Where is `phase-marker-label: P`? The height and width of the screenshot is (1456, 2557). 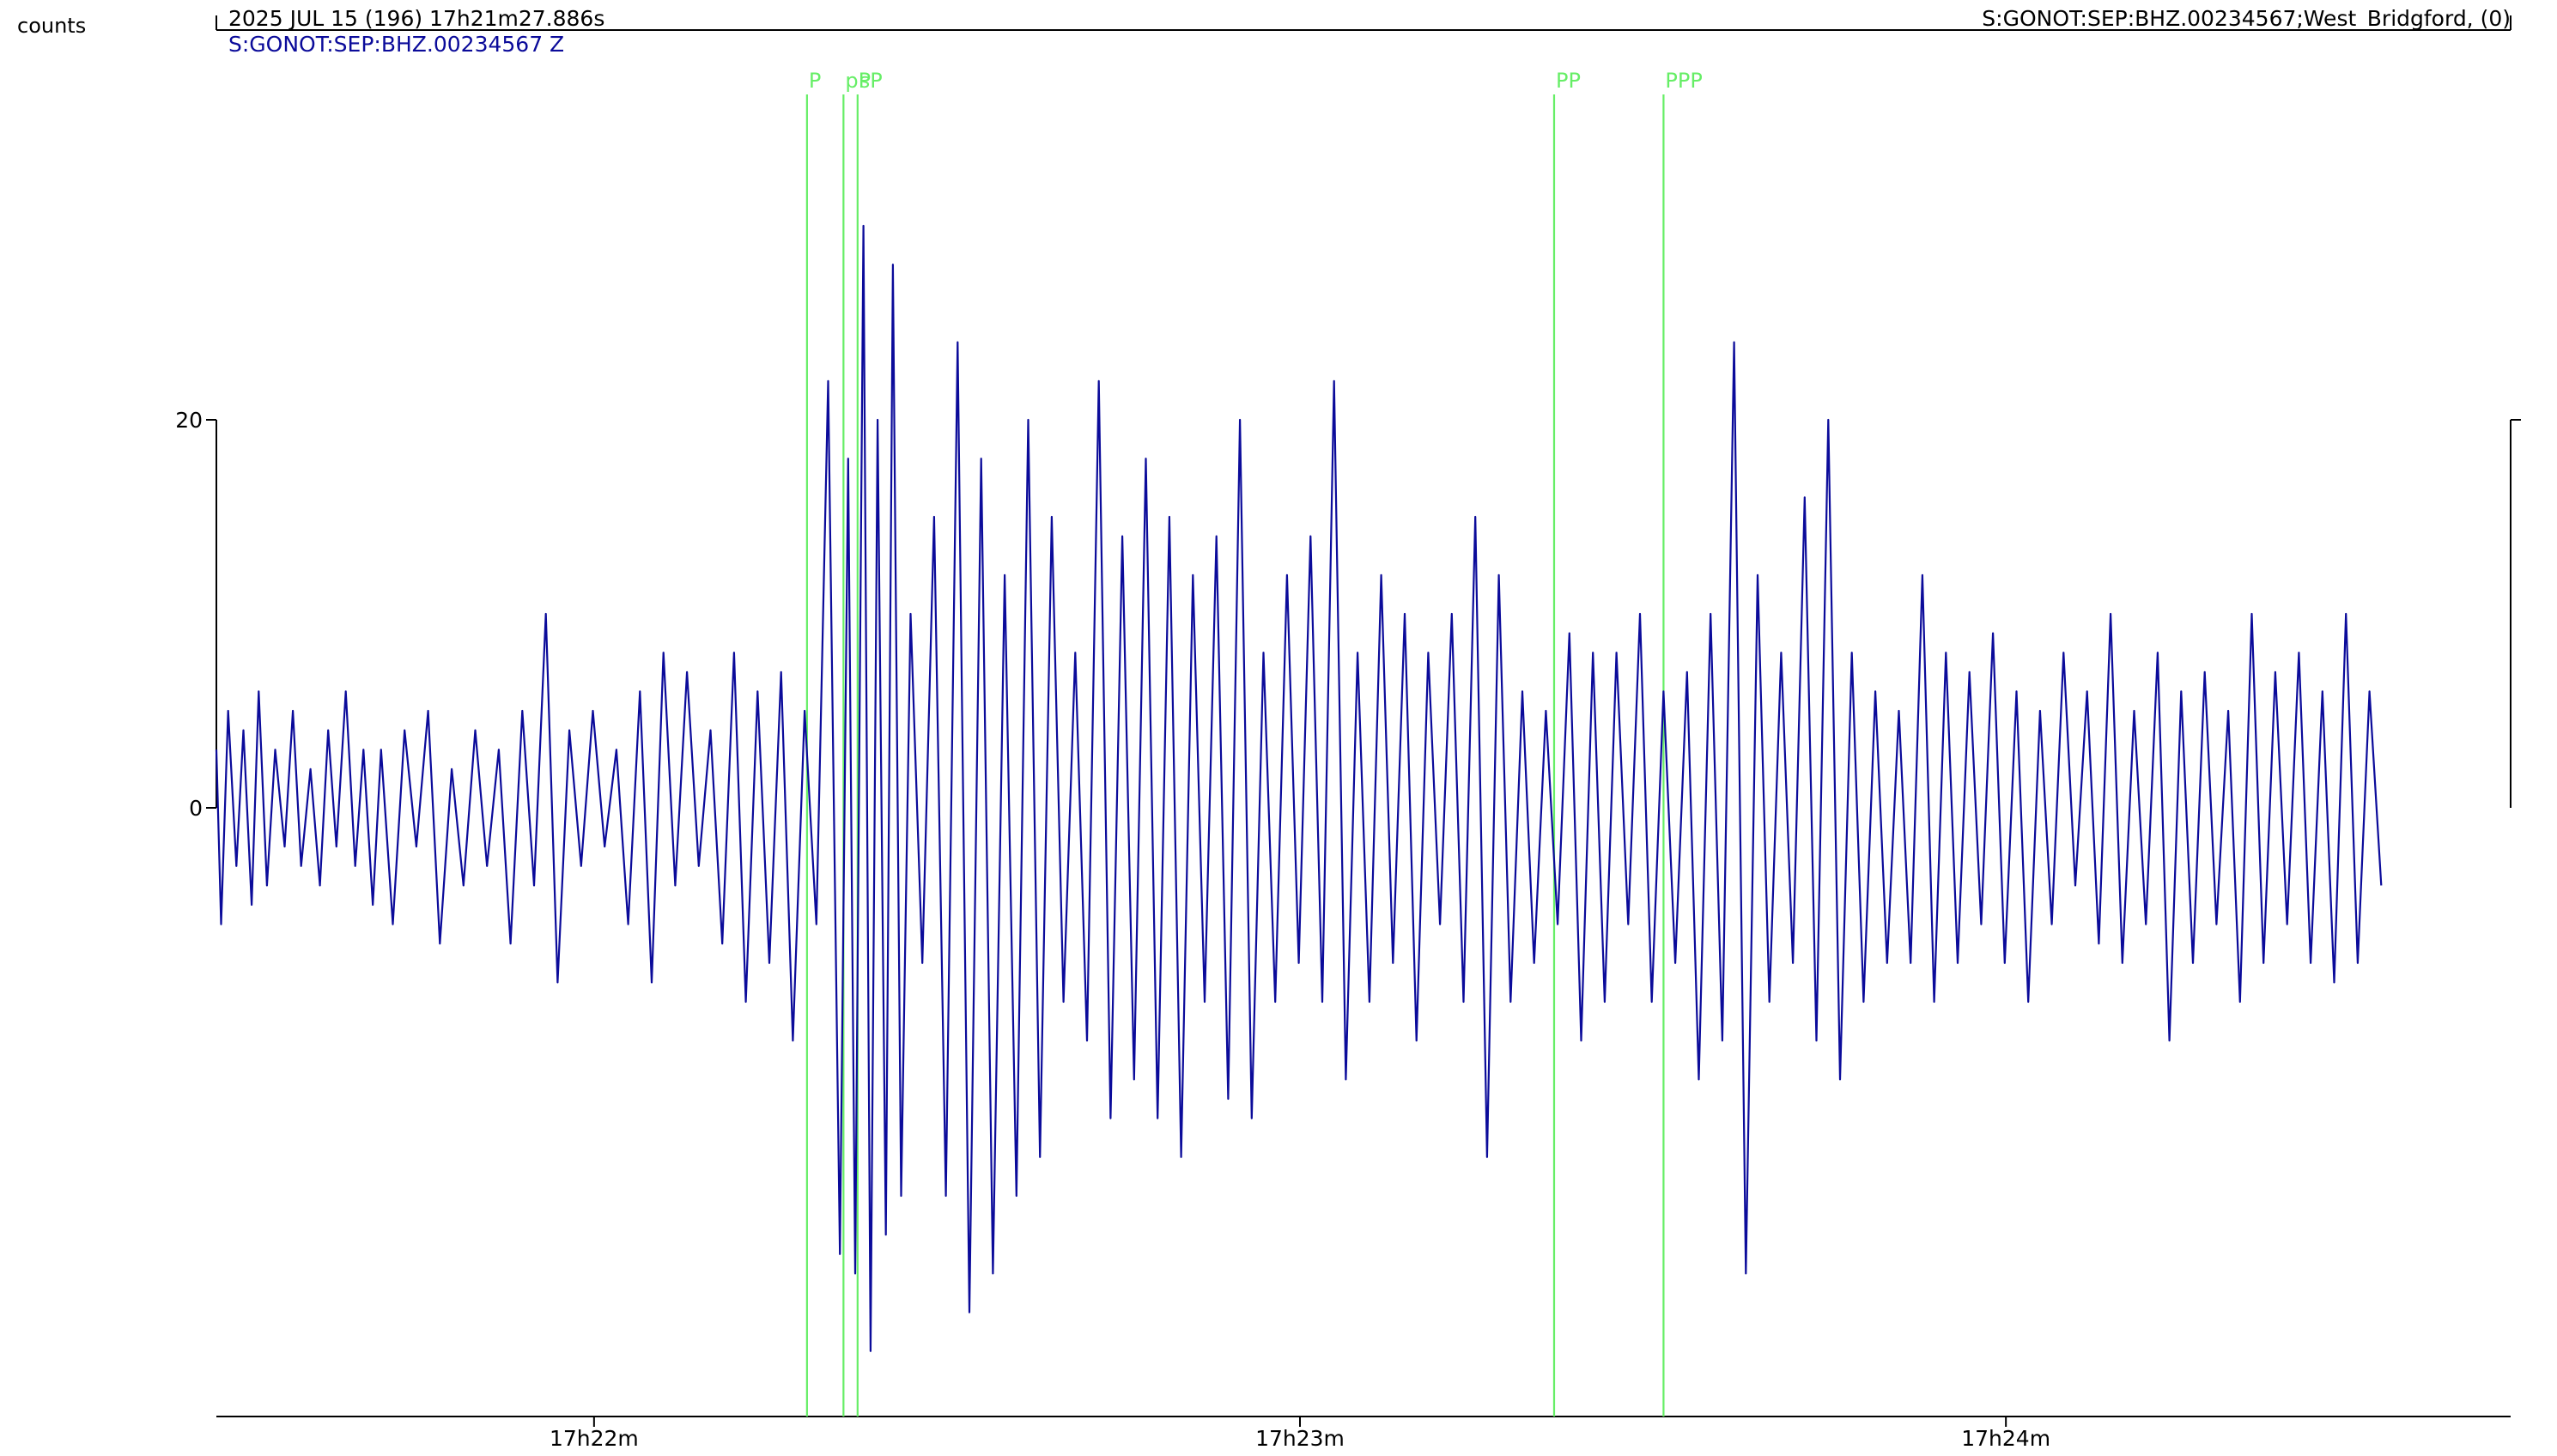 phase-marker-label: P is located at coordinates (815, 81).